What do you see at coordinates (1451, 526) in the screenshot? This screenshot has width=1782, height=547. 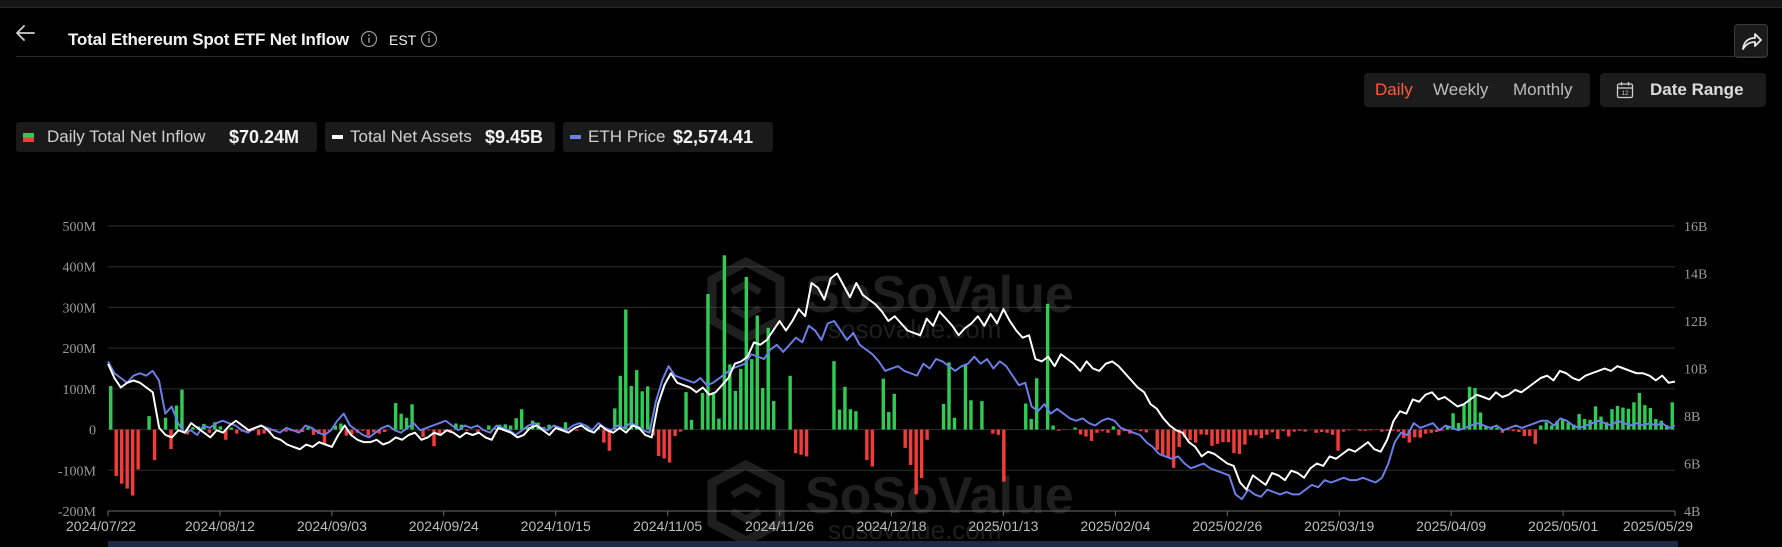 I see `x-axis-tick-label: 2025/04/09` at bounding box center [1451, 526].